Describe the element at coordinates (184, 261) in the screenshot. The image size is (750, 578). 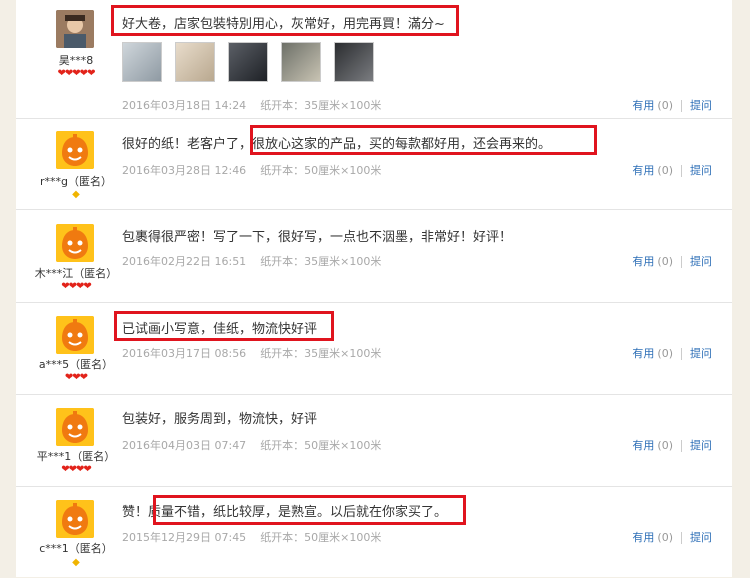
I see `review-date: 2016年02月22日 16:51` at that location.